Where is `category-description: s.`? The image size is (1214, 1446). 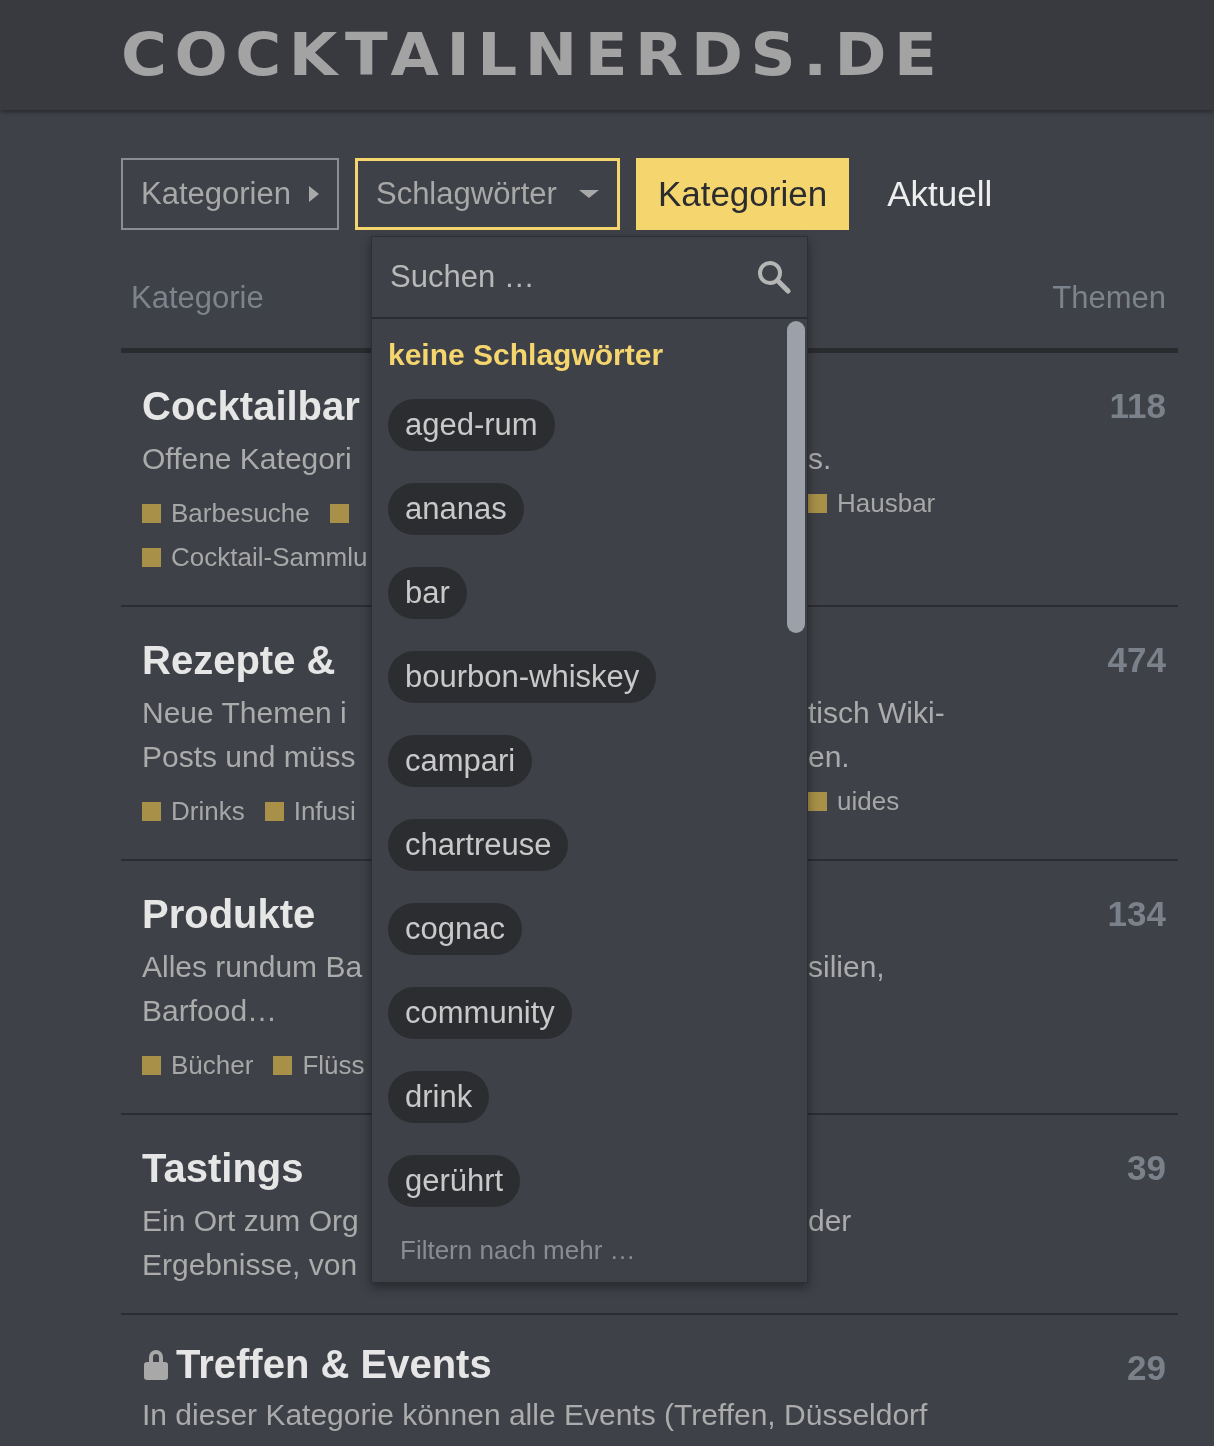 category-description: s. is located at coordinates (820, 458).